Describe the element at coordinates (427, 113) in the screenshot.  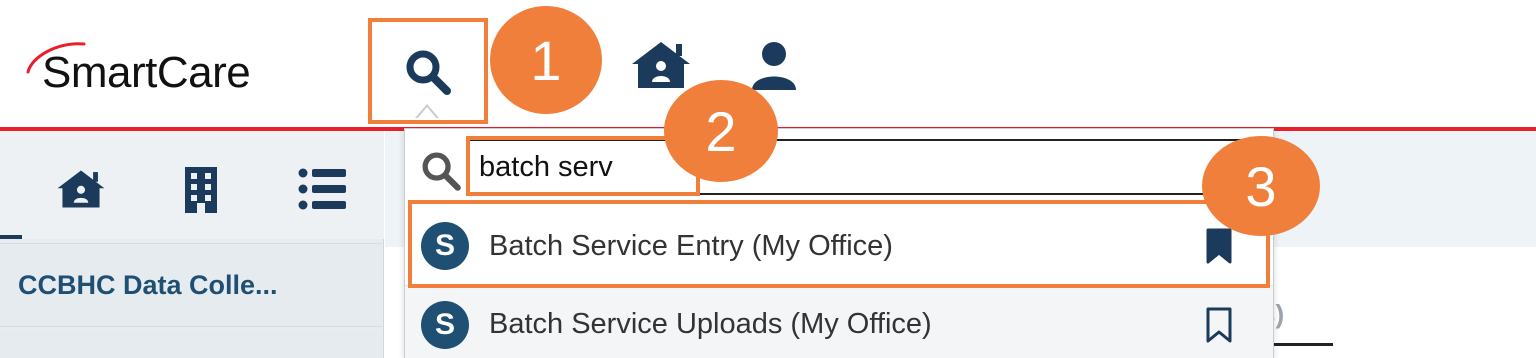
I see `dropdown-caret-inner` at that location.